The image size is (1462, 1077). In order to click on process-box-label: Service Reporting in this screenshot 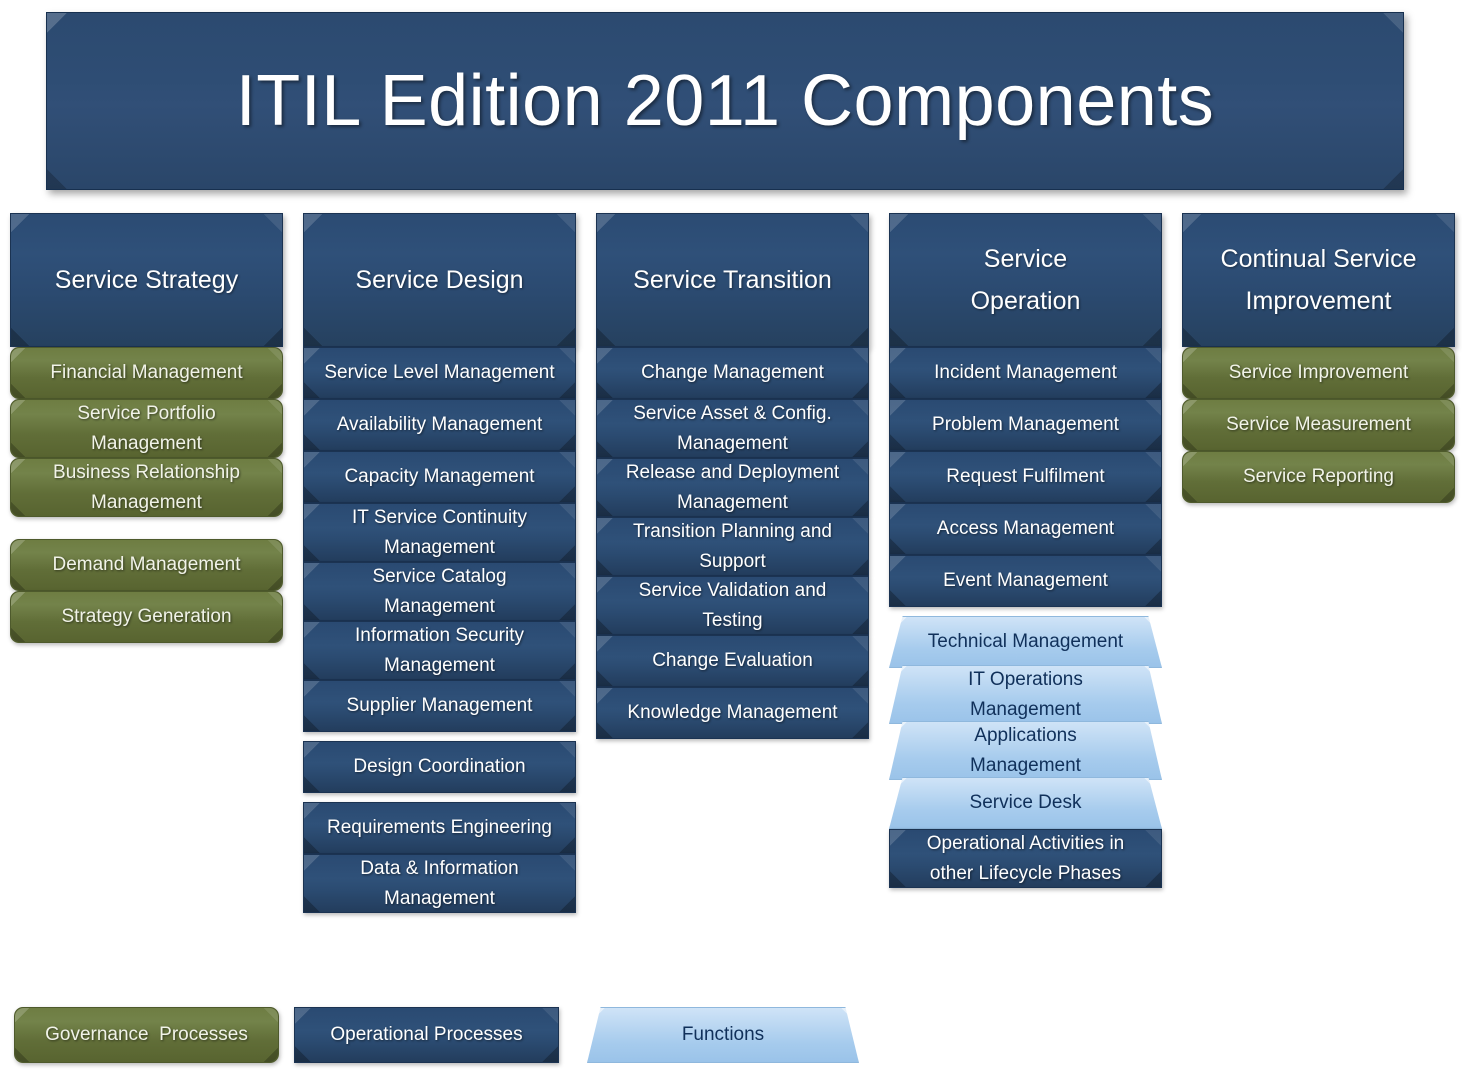, I will do `click(1318, 477)`.